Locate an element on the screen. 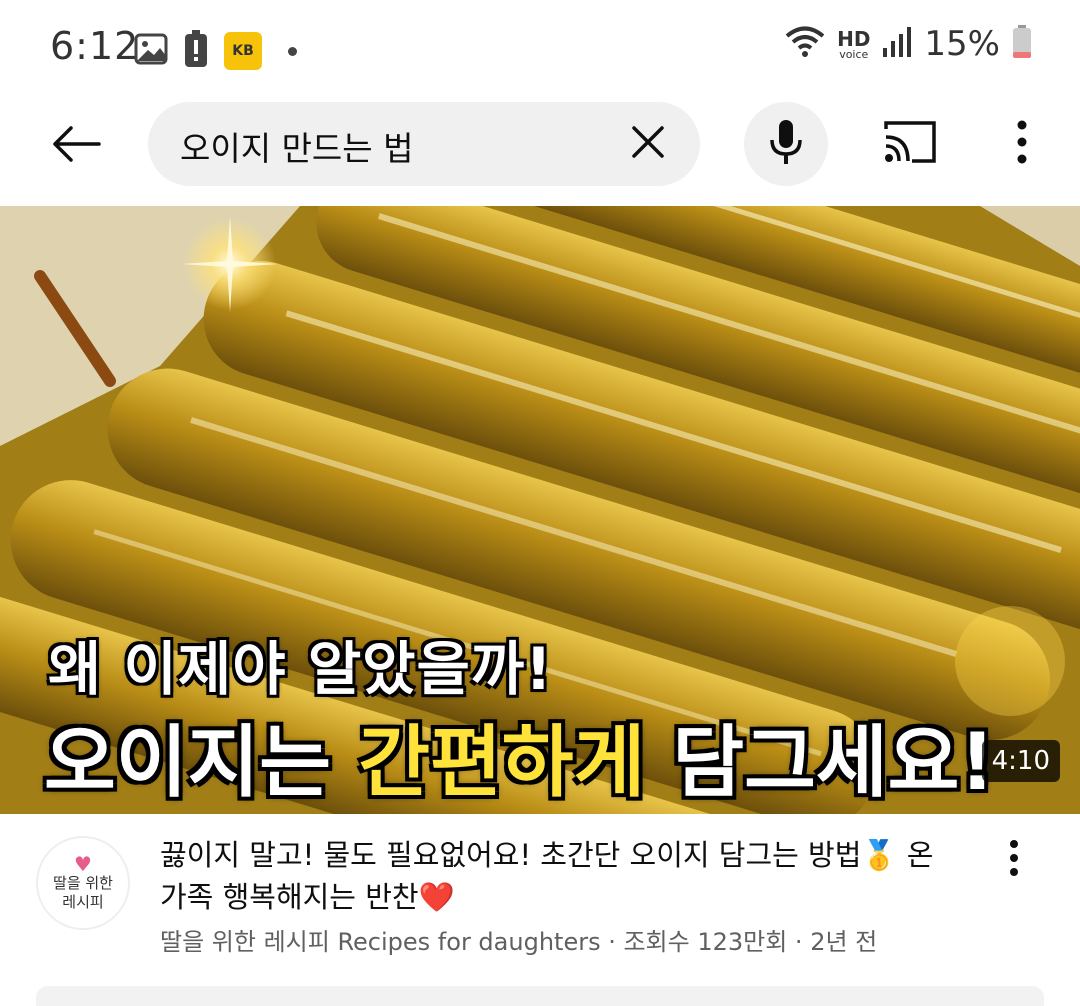 This screenshot has height=1006, width=1080. status-system-icons: HD voice 15% is located at coordinates (908, 44).